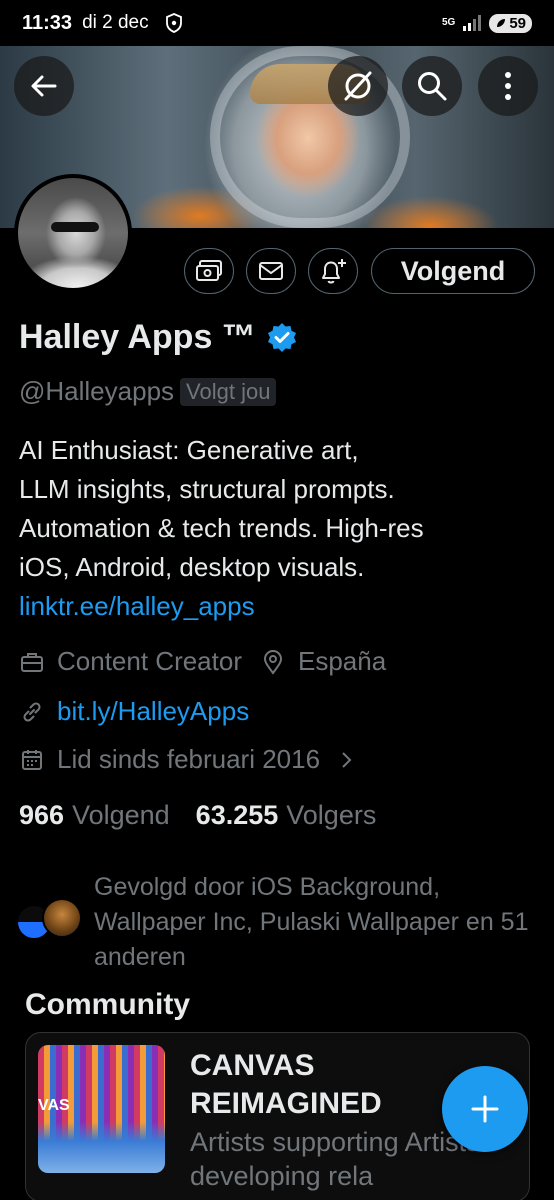 Image resolution: width=554 pixels, height=1200 pixels. Describe the element at coordinates (189, 450) in the screenshot. I see `bio-line: AI Enthusiast: Generative art,` at that location.